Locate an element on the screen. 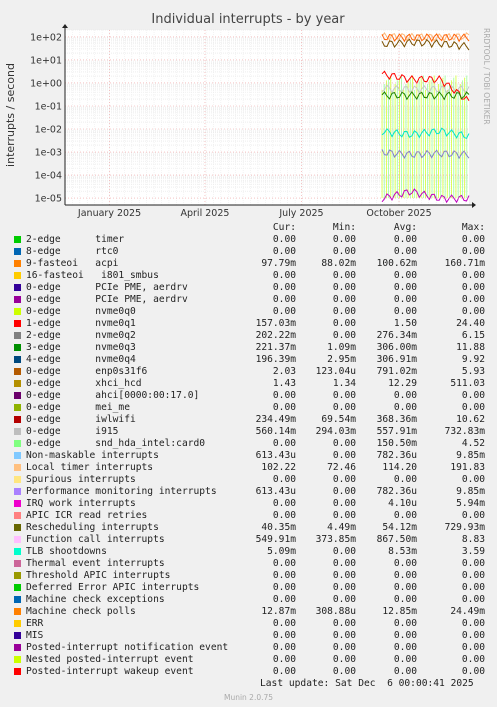 Image resolution: width=497 pixels, height=707 pixels. chart-title: Individual interrupts - by year is located at coordinates (248, 19).